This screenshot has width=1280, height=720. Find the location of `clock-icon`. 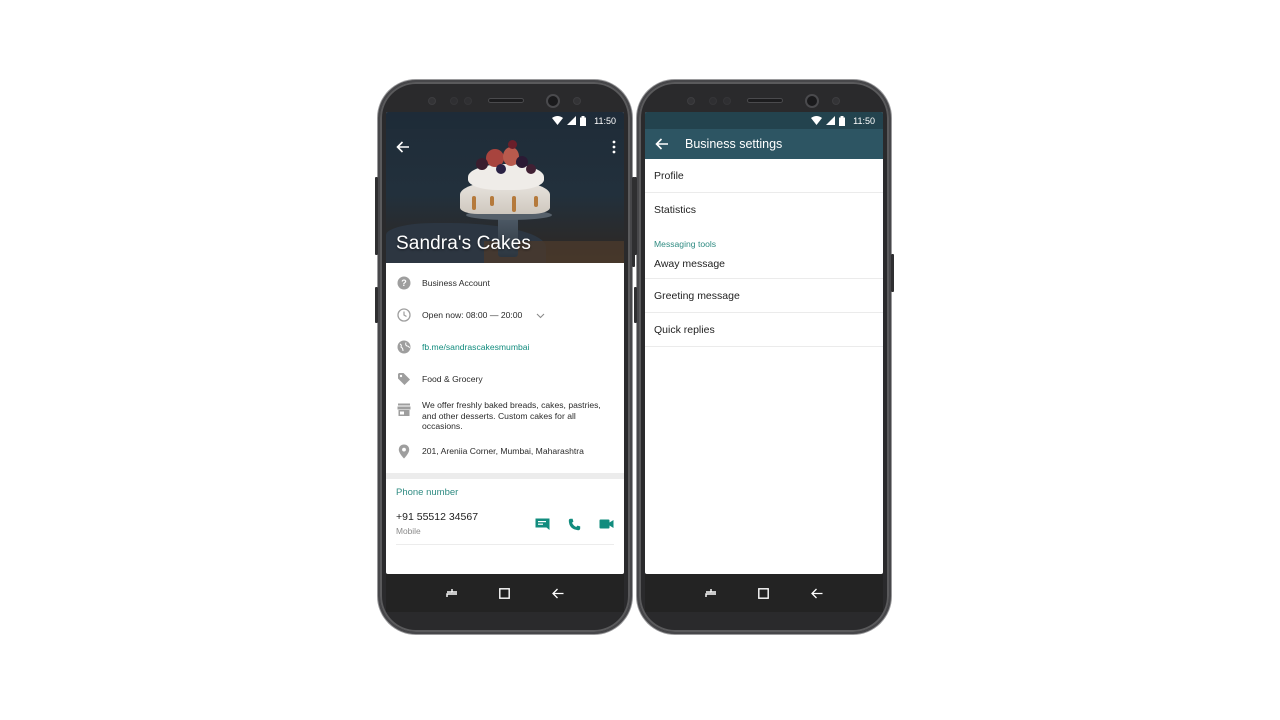

clock-icon is located at coordinates (404, 315).